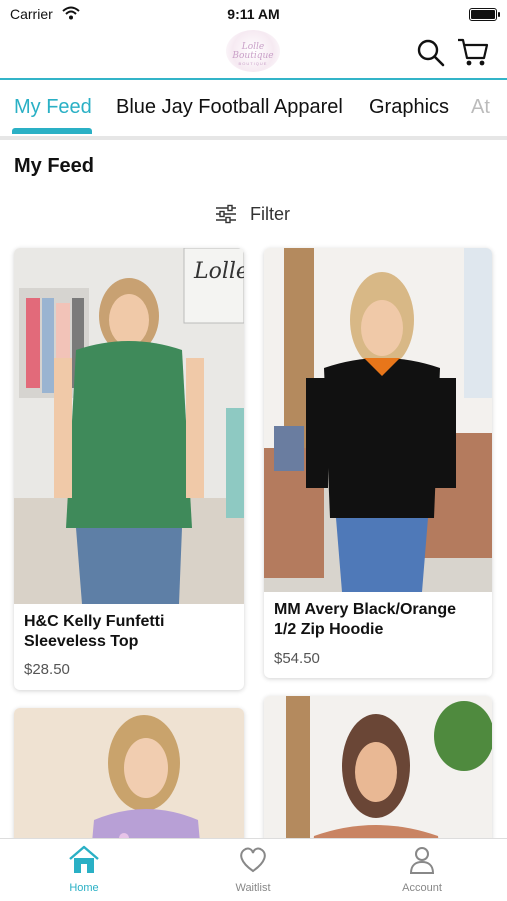  I want to click on product-name-line1: MM Avery Black/Orange, so click(365, 609).